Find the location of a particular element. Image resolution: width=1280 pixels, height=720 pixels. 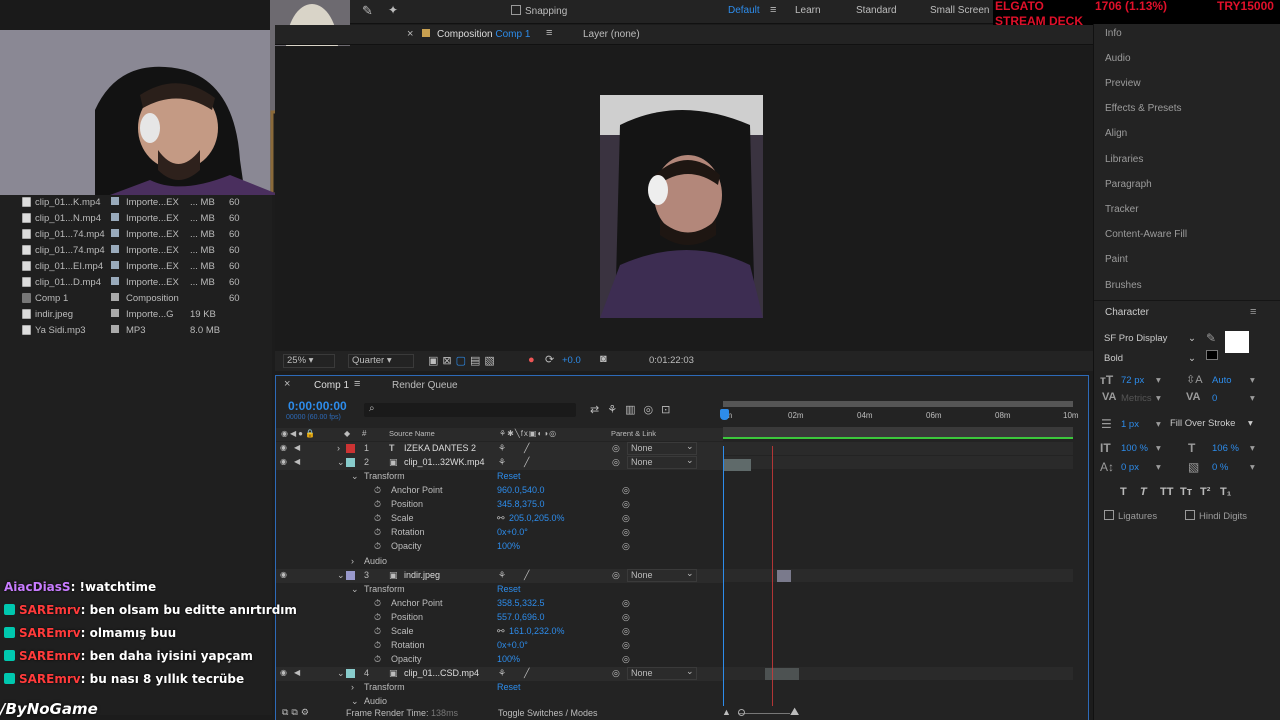

tab-menu-icon: ≡ is located at coordinates (549, 33).